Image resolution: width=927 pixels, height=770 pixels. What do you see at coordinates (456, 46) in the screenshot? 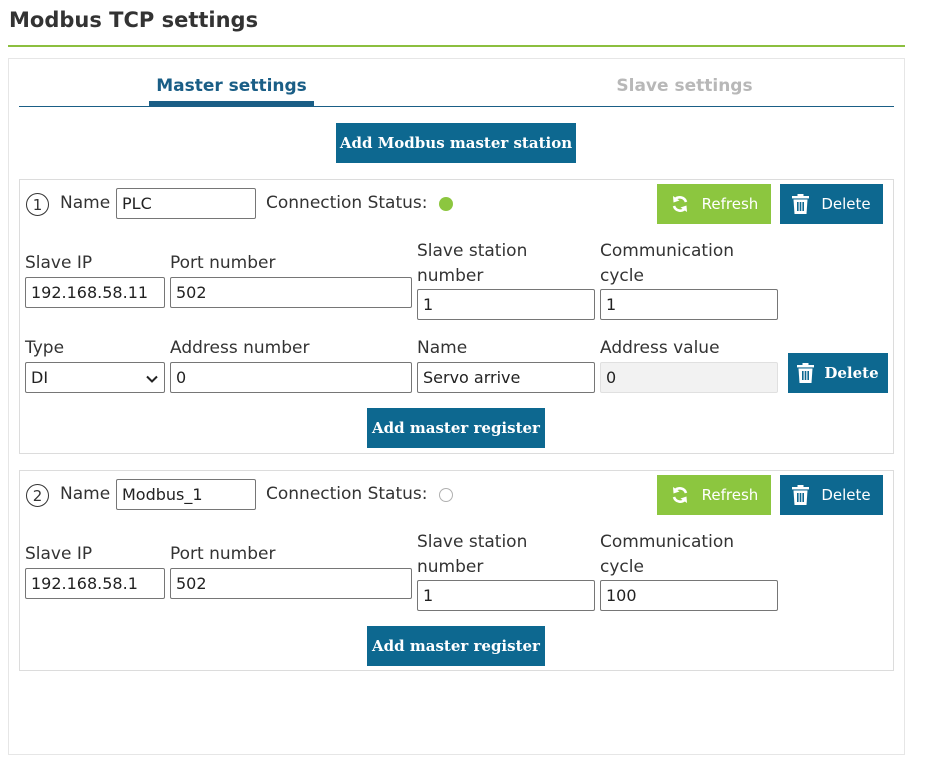
I see `title-divider` at bounding box center [456, 46].